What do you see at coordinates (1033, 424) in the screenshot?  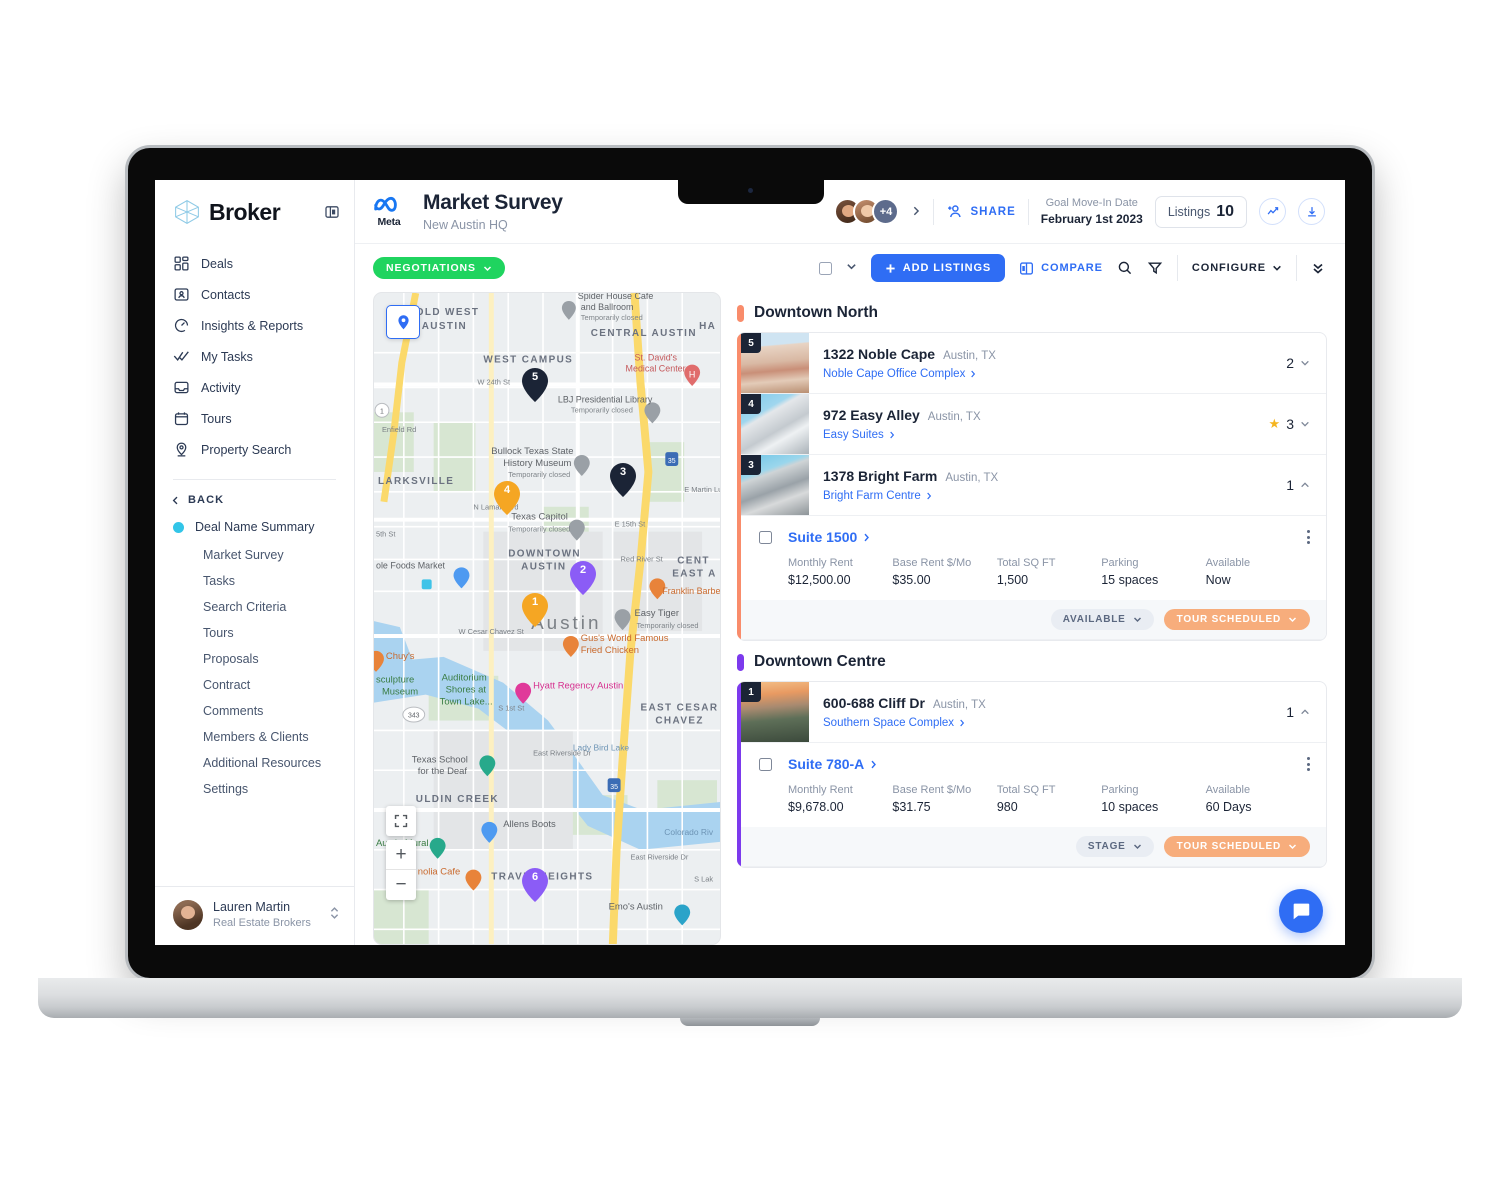 I see `property-row: 4 972 Easy Alley Austin, TX Easy Suites ★ 3` at bounding box center [1033, 424].